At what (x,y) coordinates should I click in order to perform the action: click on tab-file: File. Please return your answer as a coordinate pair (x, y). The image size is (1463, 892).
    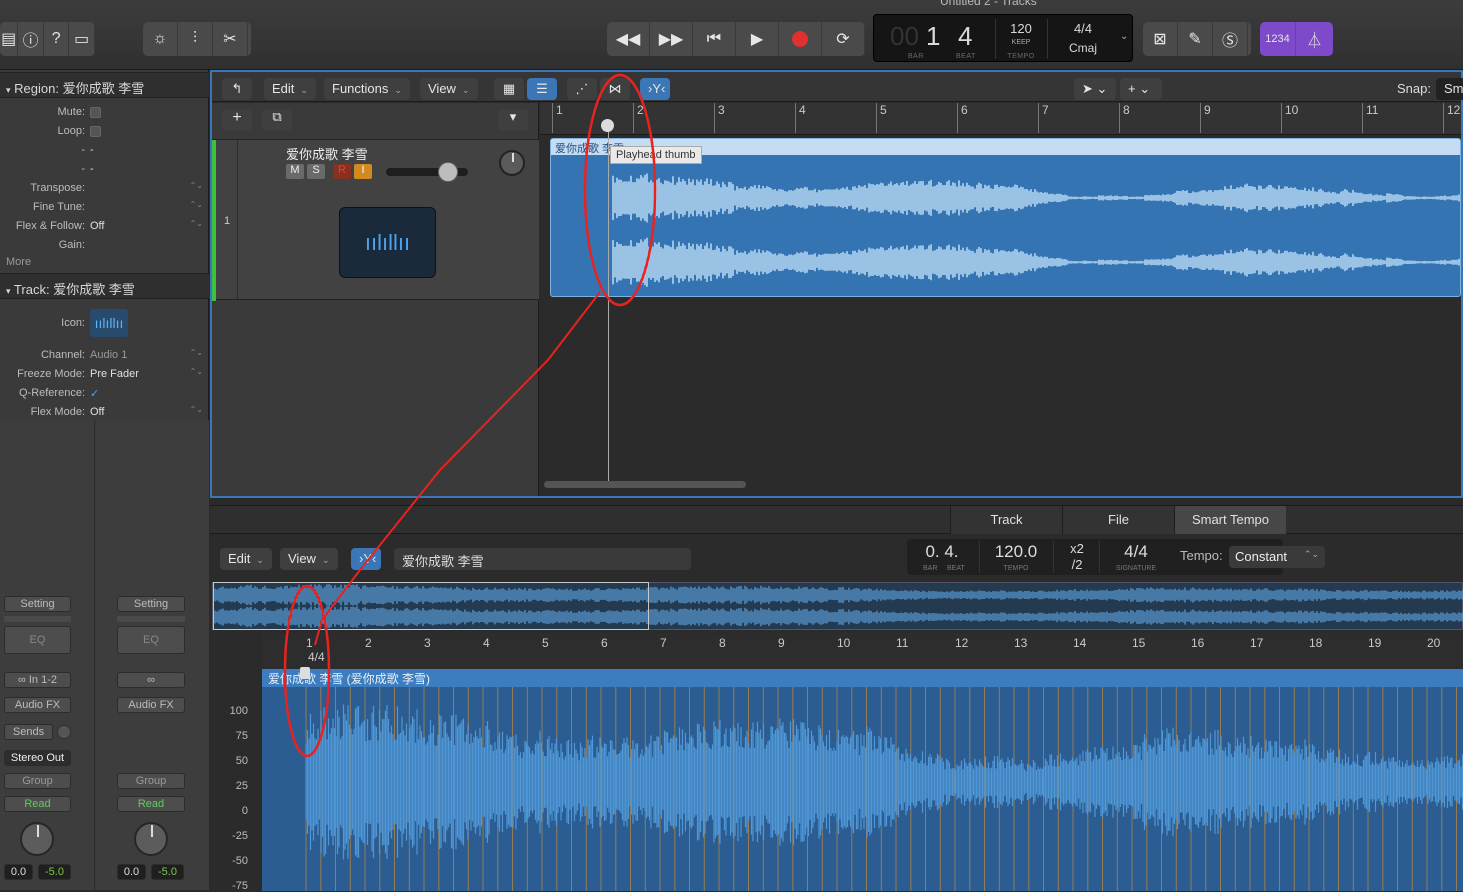
    Looking at the image, I should click on (1118, 520).